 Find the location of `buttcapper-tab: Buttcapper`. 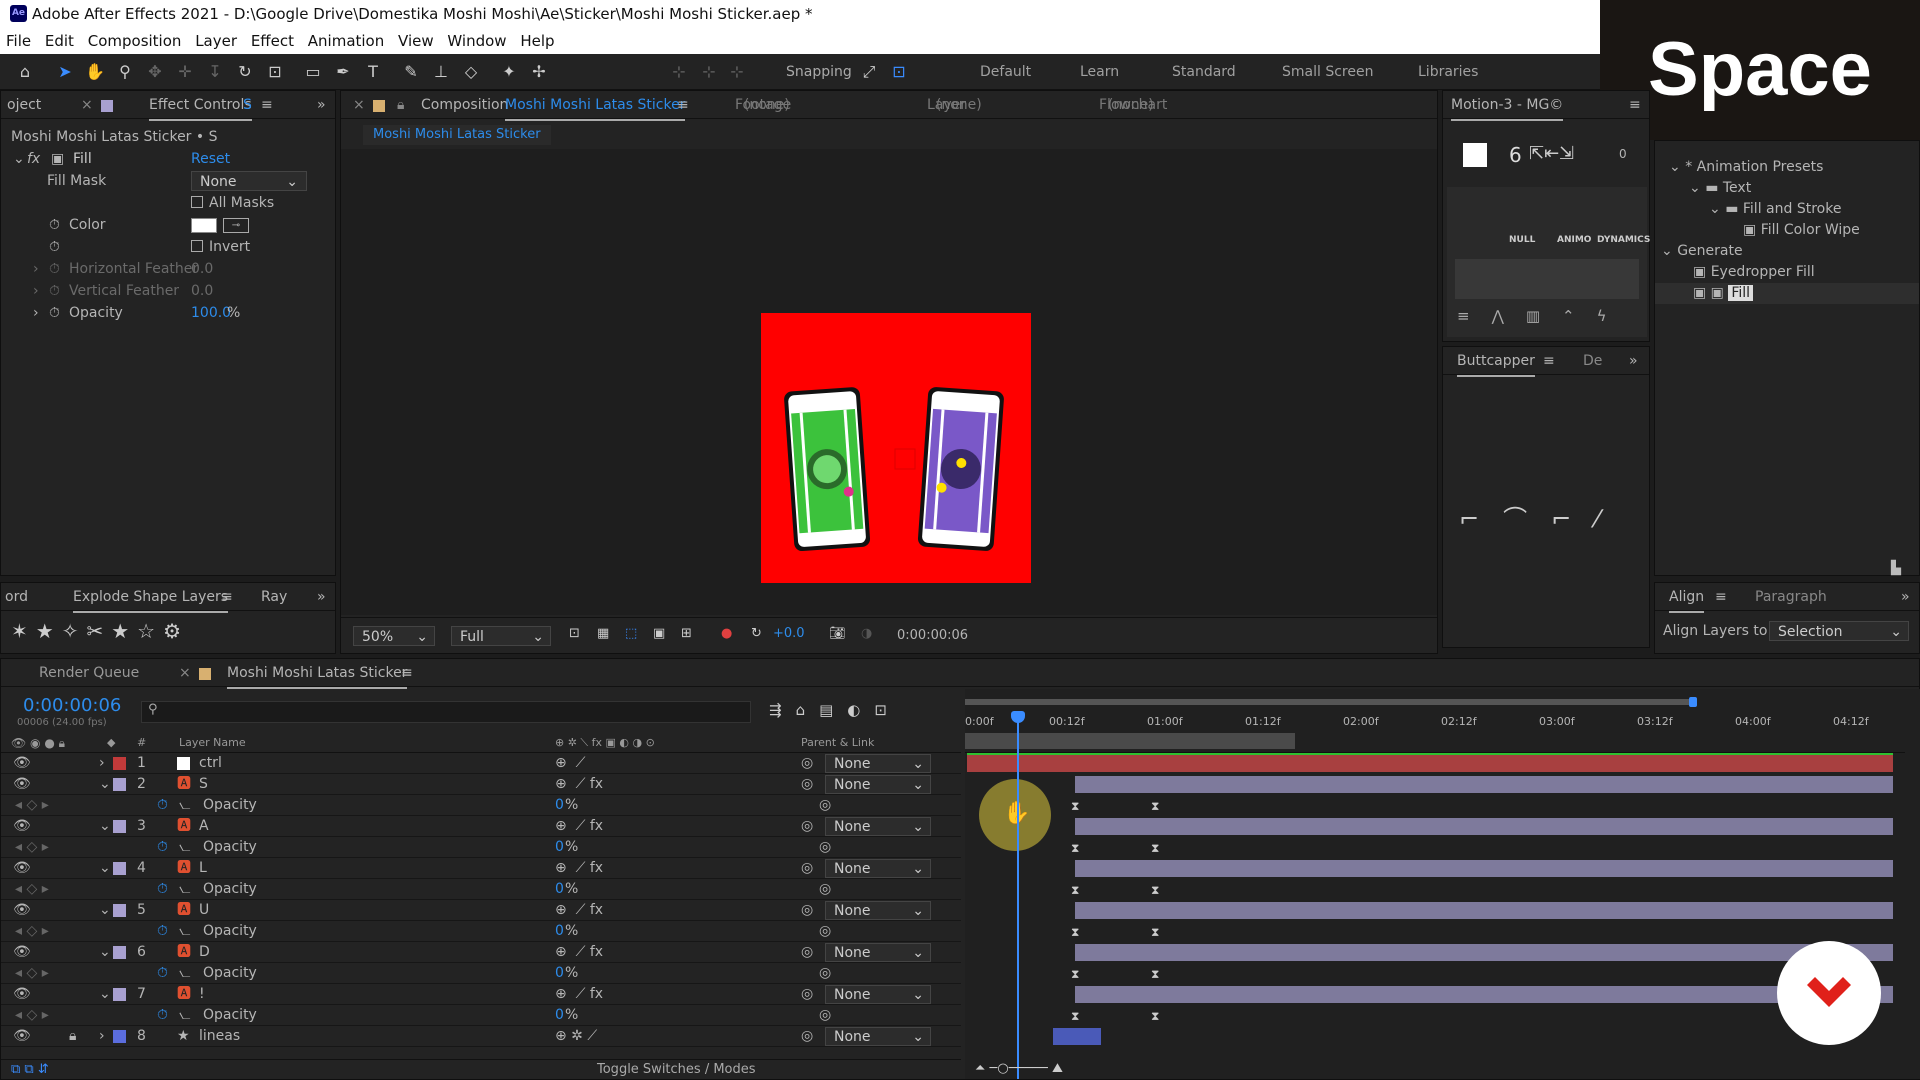

buttcapper-tab: Buttcapper is located at coordinates (1496, 362).